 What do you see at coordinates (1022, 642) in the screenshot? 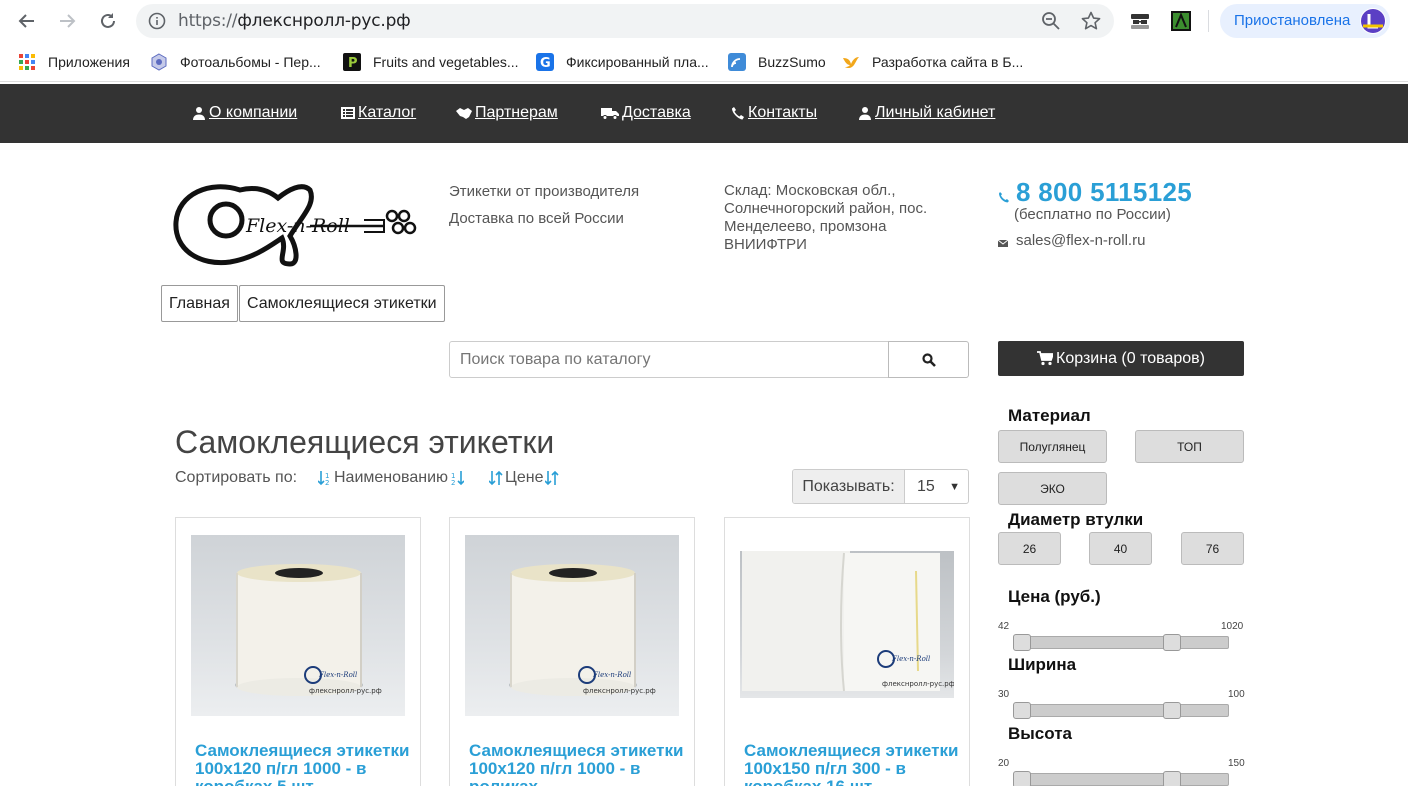
I see `price-slider-min-handle` at bounding box center [1022, 642].